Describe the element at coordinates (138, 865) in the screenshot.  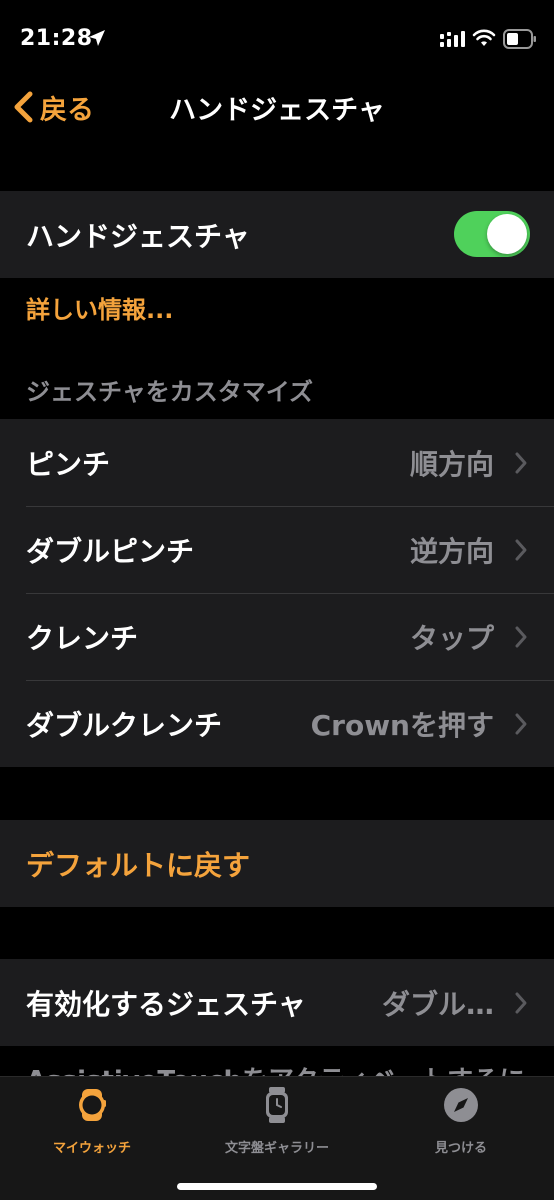
I see `reset-default-label: デフォルトに戻す` at that location.